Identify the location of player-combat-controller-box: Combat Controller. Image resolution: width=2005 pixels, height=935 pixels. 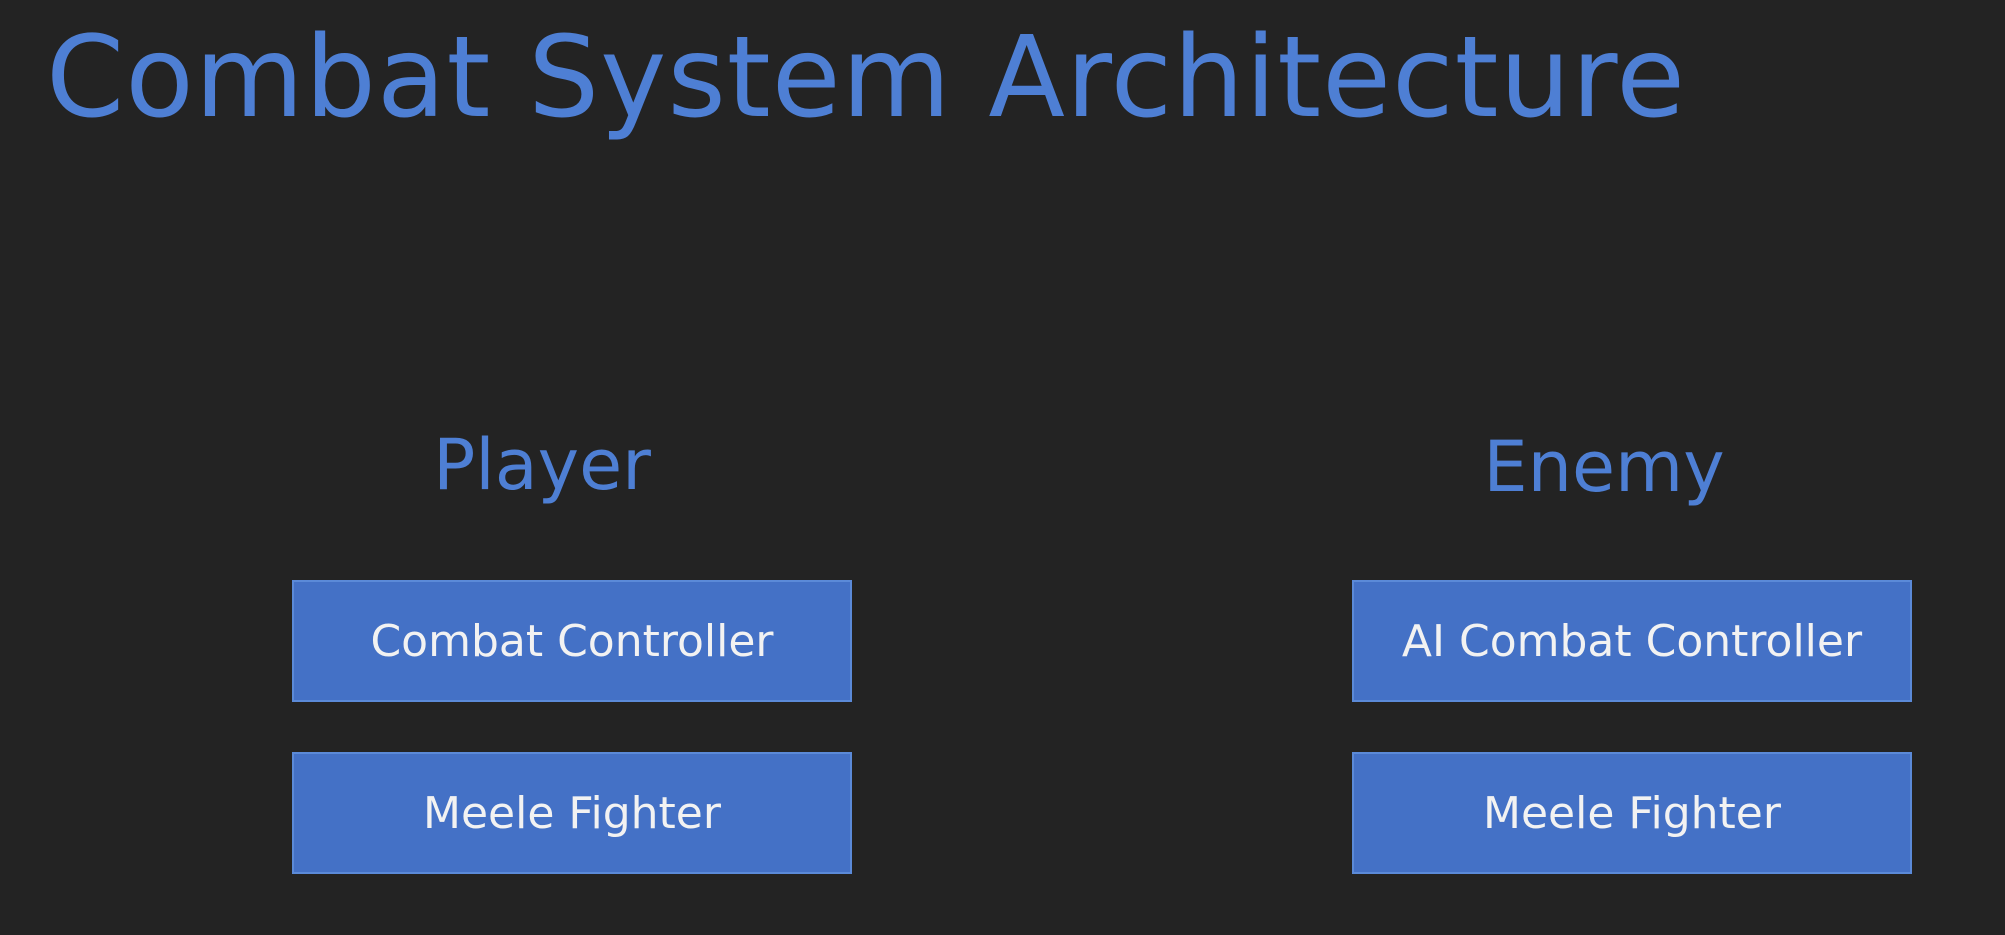
(572, 641).